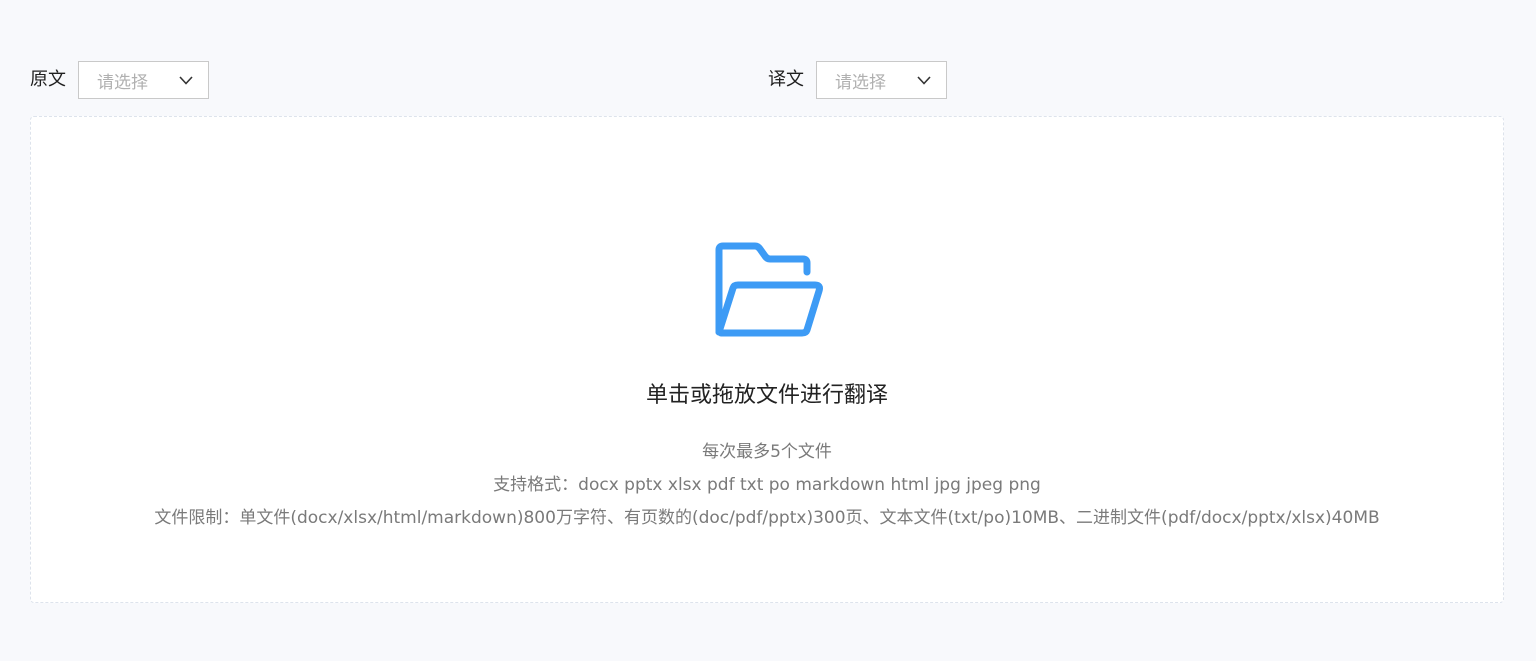 This screenshot has height=661, width=1536. Describe the element at coordinates (786, 79) in the screenshot. I see `target-language-label: 译文` at that location.